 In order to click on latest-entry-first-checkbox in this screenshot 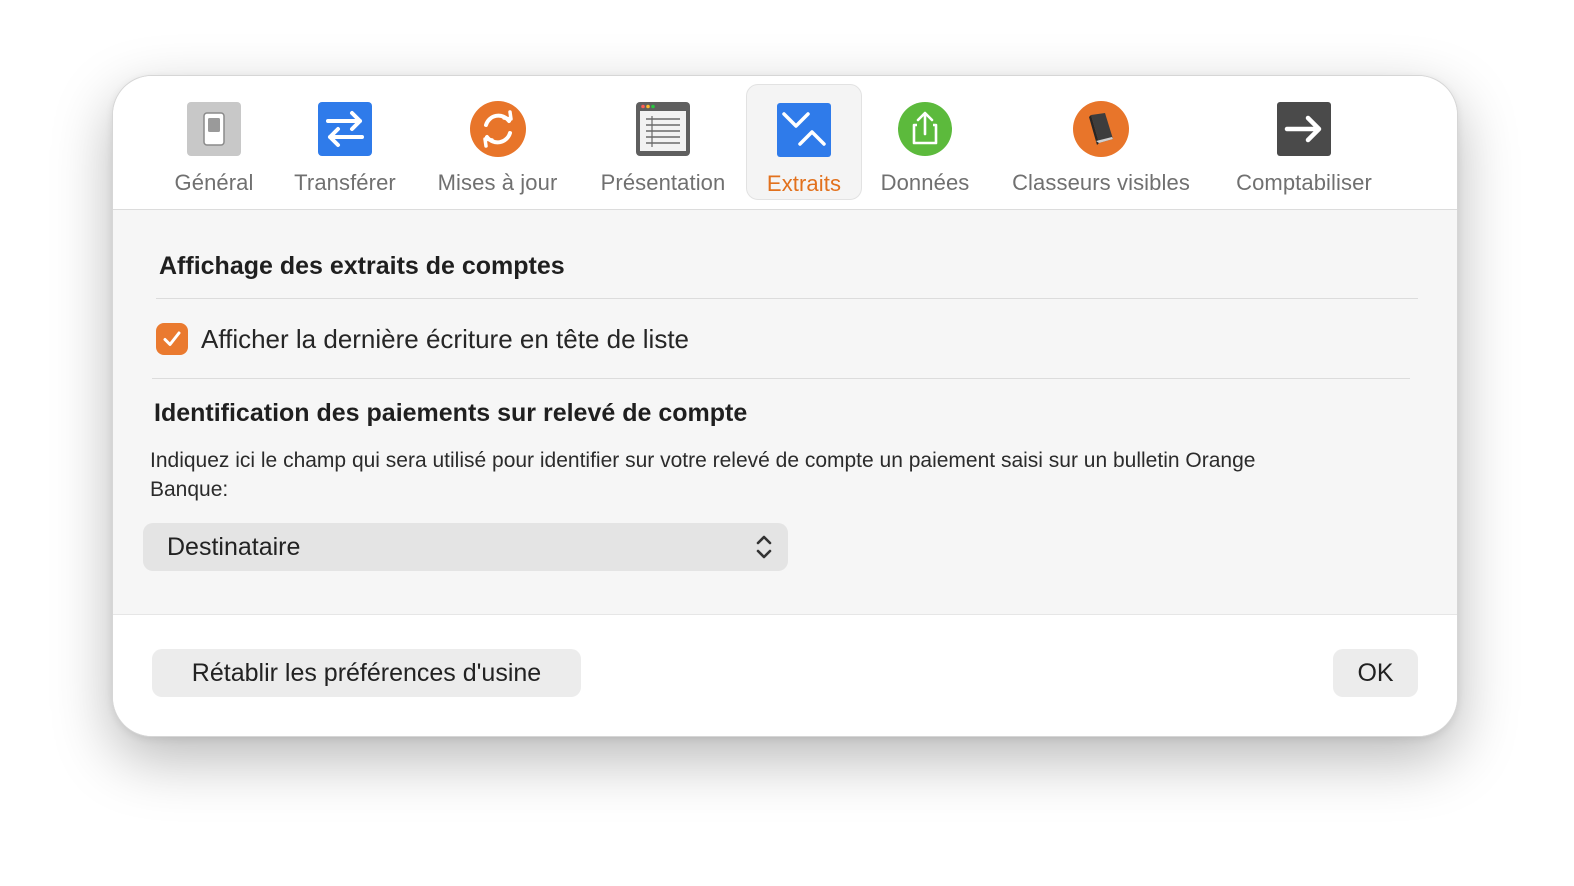, I will do `click(172, 339)`.